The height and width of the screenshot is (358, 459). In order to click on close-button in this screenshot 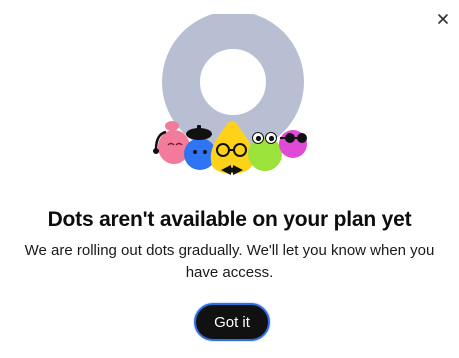, I will do `click(443, 19)`.